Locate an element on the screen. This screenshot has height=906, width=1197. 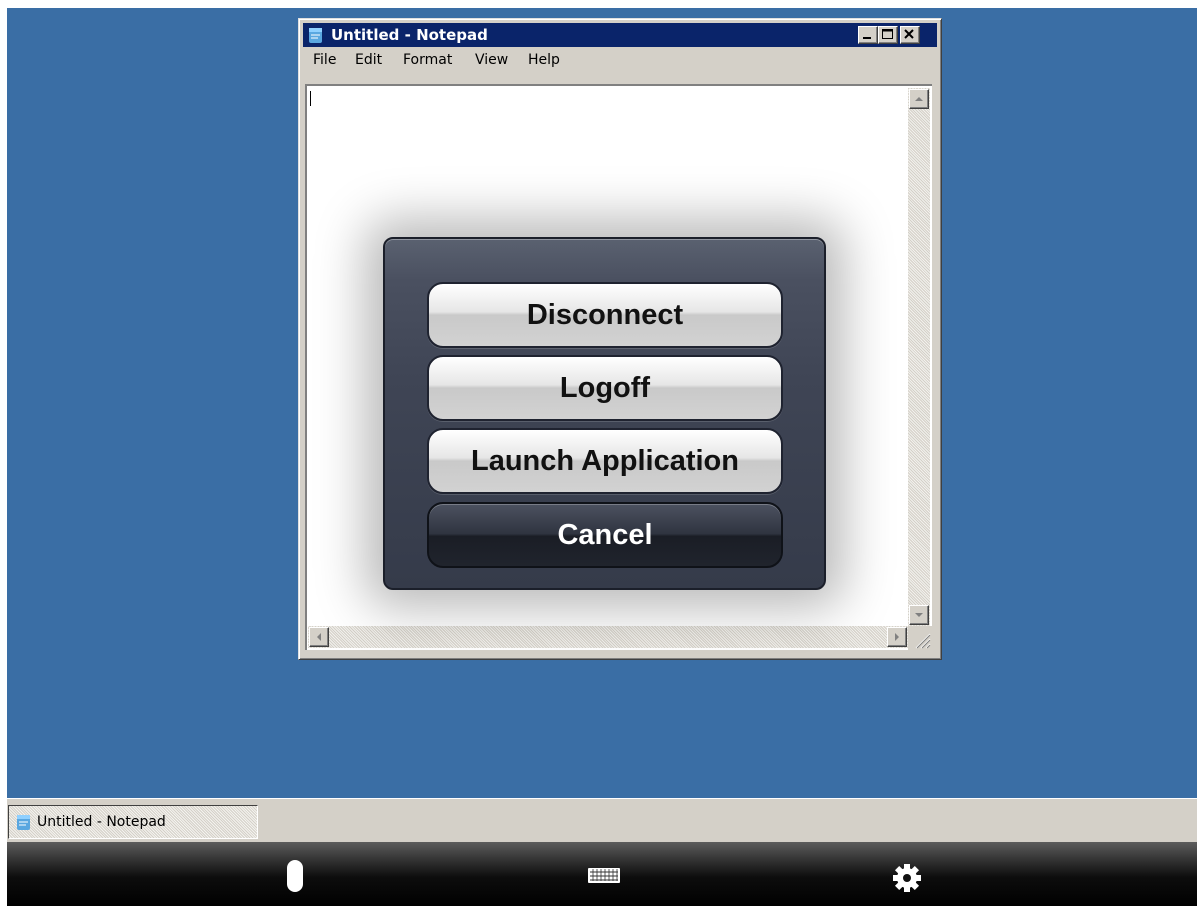
menu-edit: Edit is located at coordinates (368, 60).